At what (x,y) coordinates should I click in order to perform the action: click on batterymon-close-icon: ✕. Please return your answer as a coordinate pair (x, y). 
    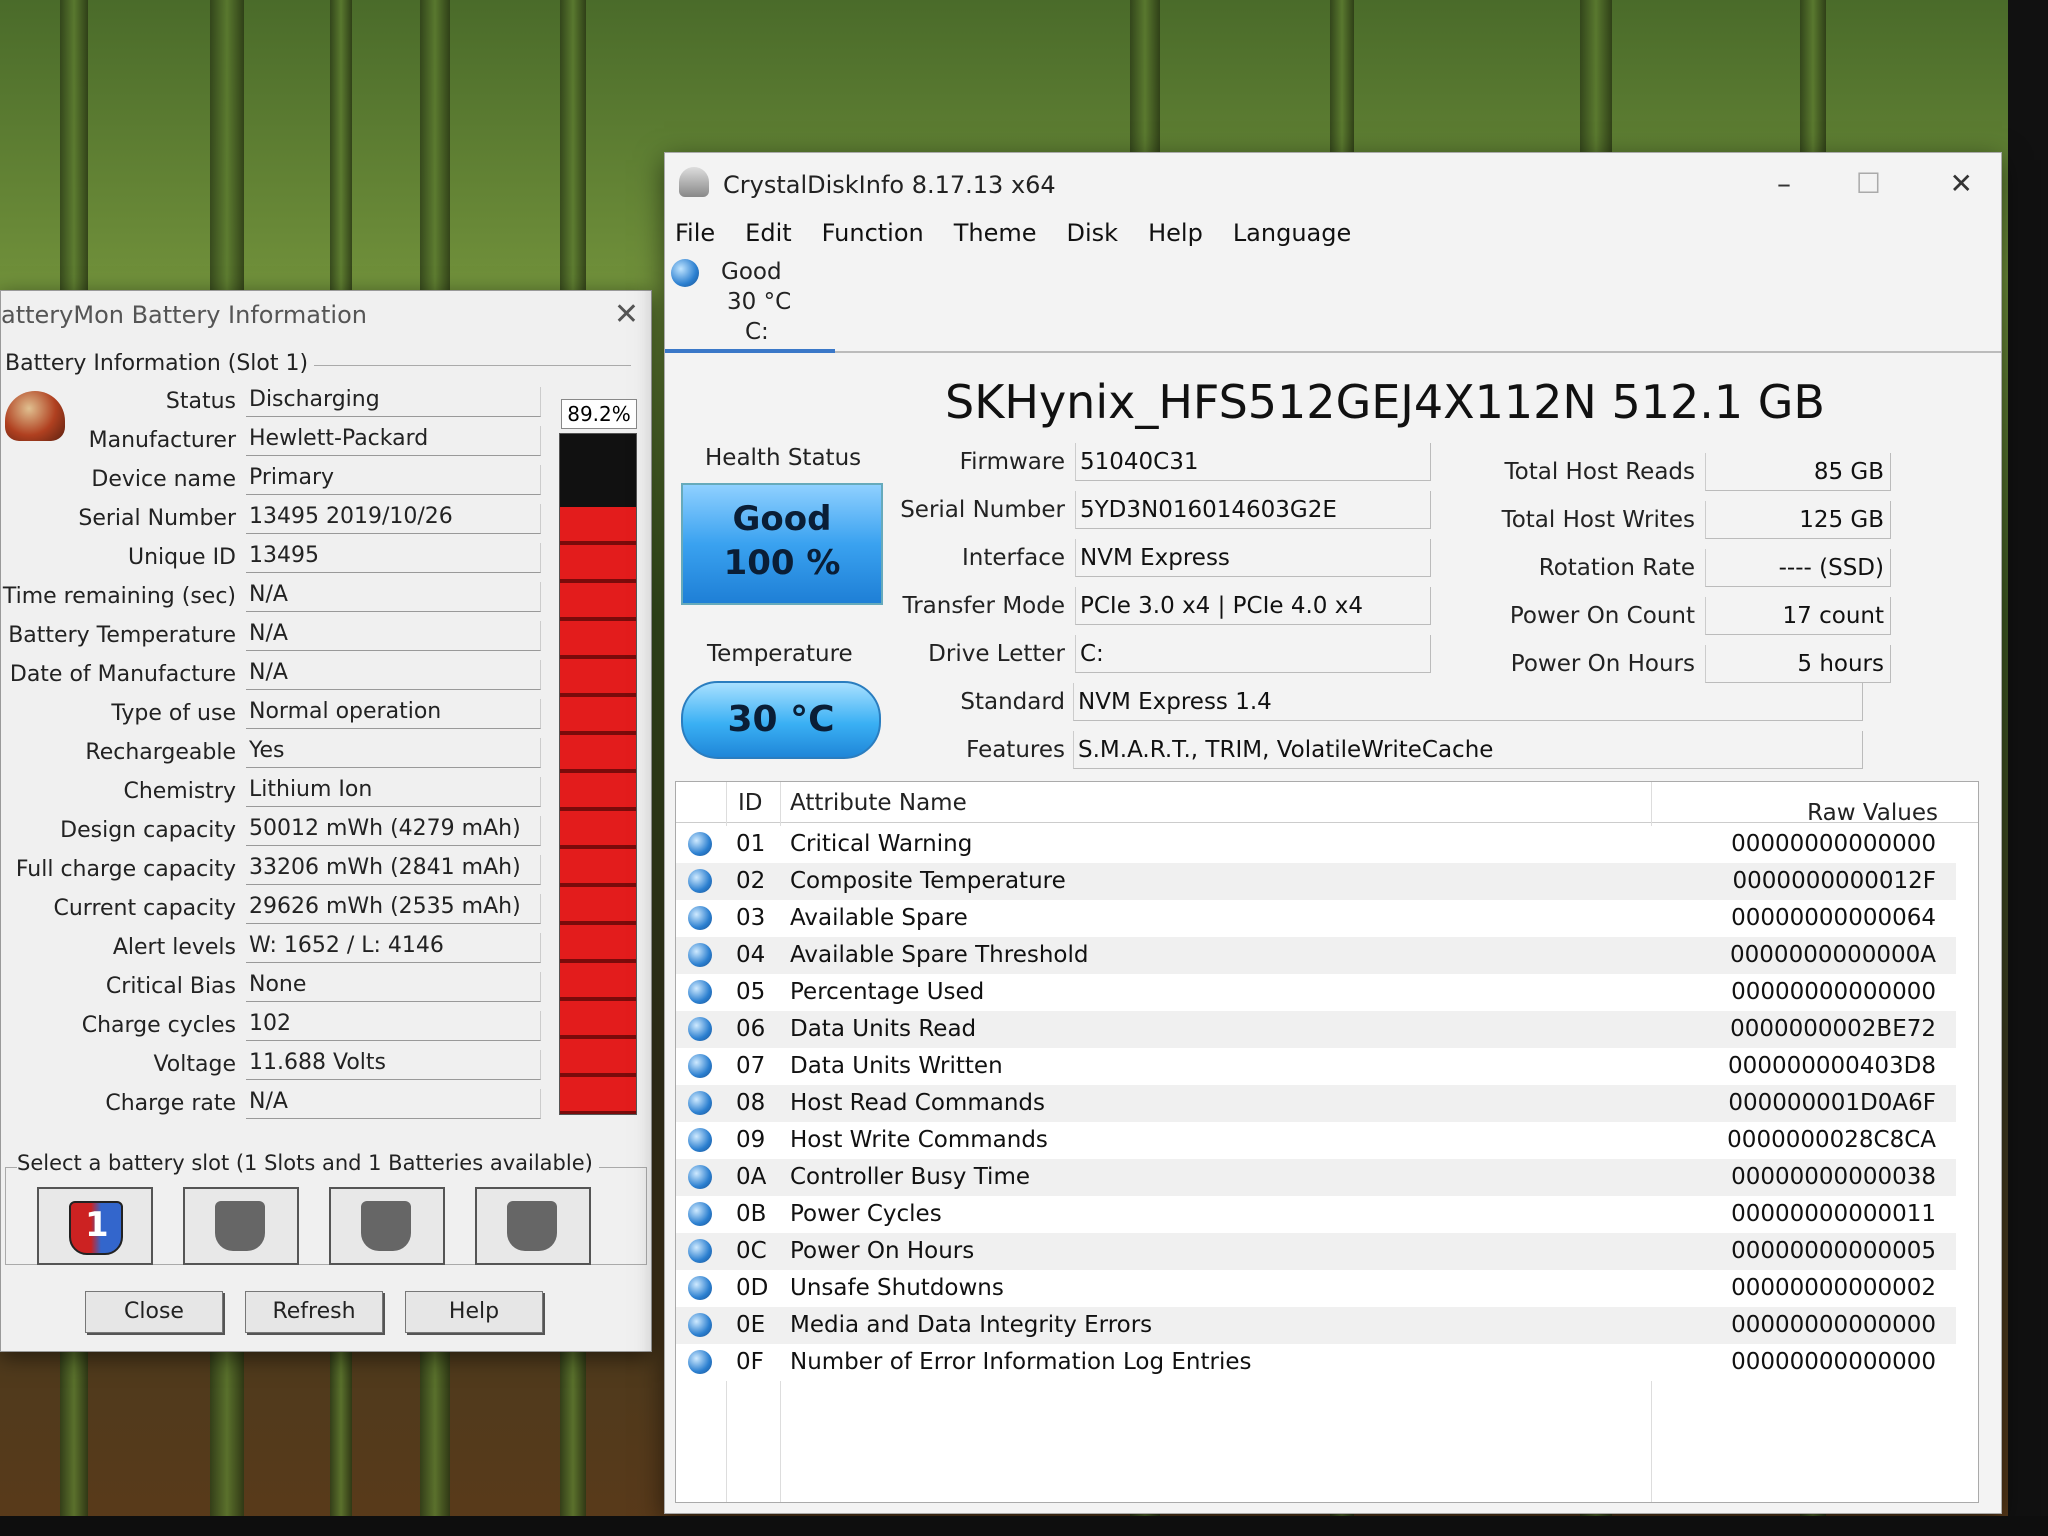
    Looking at the image, I should click on (626, 314).